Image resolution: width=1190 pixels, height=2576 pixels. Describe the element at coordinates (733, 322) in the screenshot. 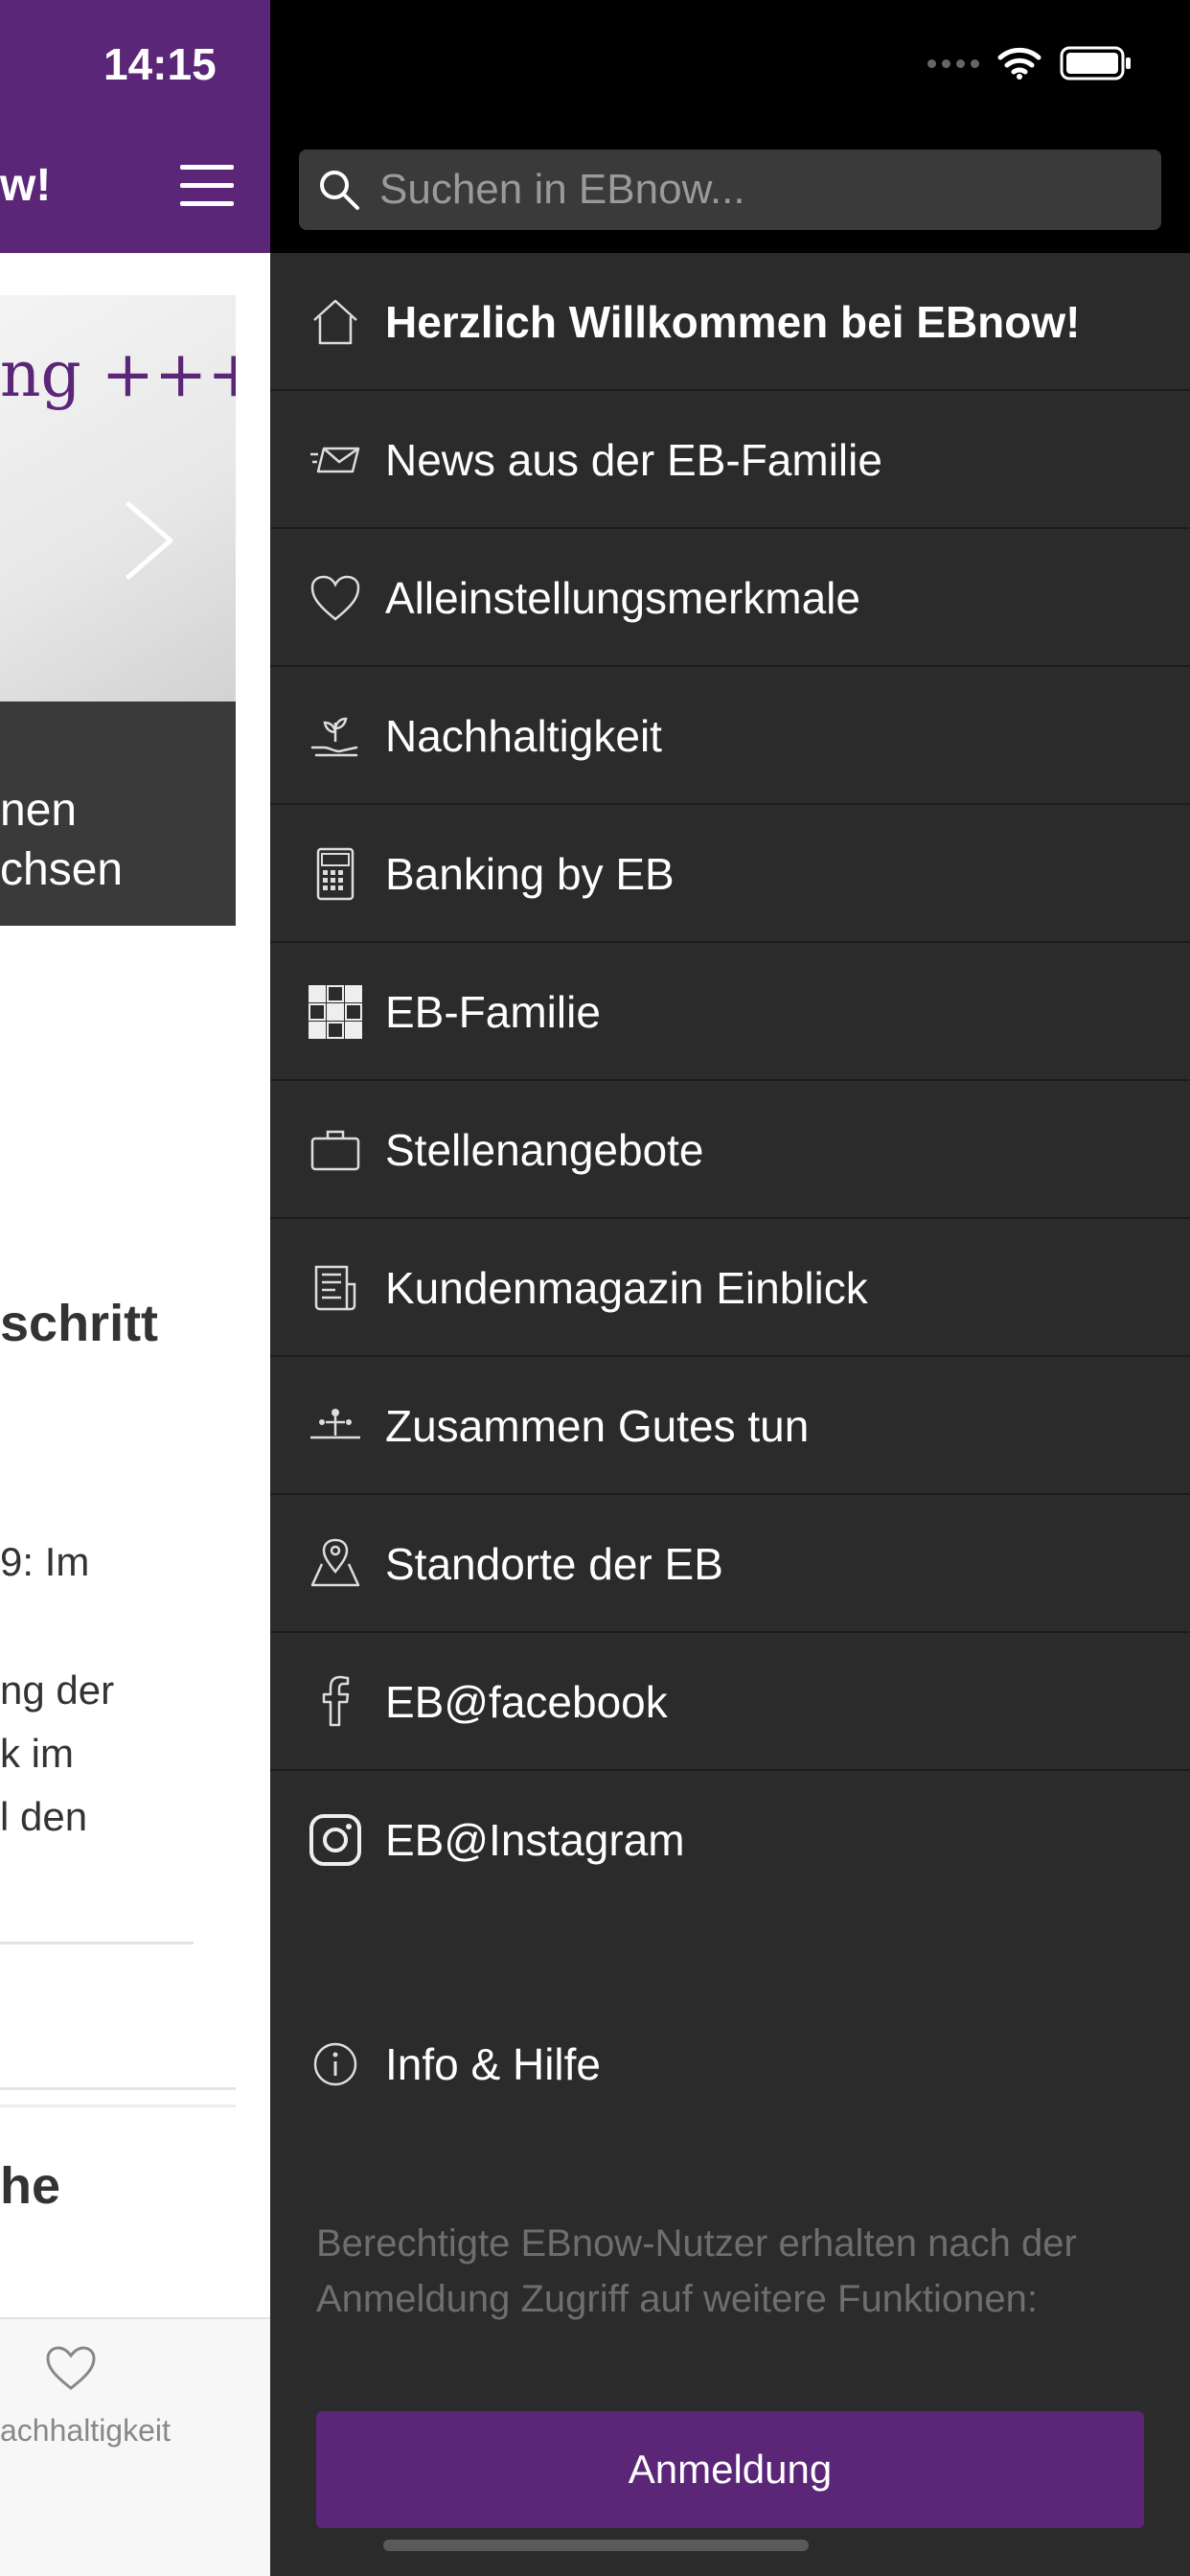

I see `menu-item-label: Herzlich Willkommen bei EBnow!` at that location.